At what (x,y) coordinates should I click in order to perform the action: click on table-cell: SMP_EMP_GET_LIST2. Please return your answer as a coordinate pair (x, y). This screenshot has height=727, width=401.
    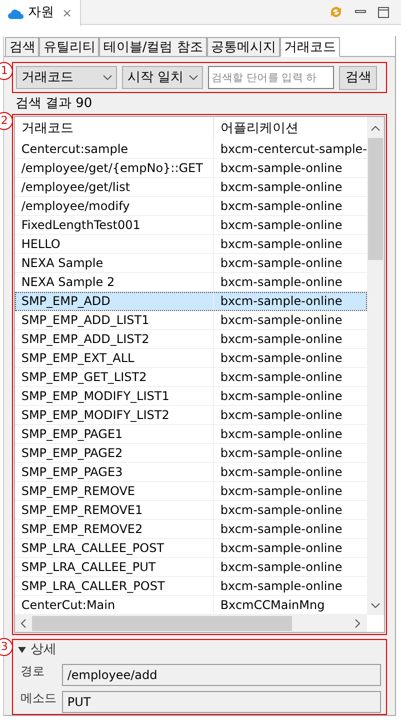
    Looking at the image, I should click on (114, 377).